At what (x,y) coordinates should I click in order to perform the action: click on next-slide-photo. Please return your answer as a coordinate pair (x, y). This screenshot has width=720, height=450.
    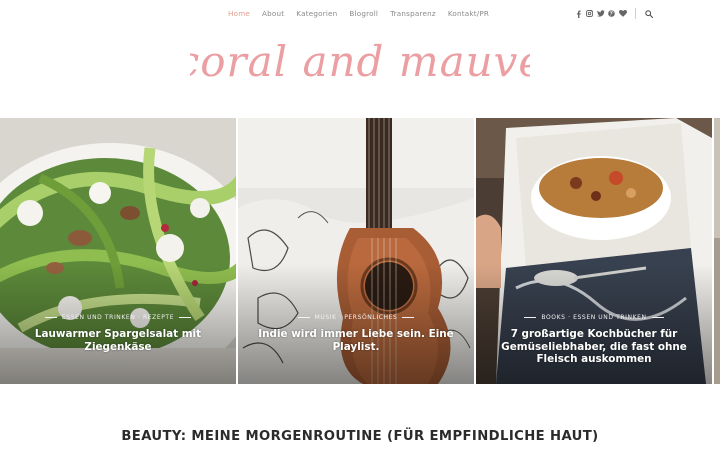
    Looking at the image, I should click on (717, 251).